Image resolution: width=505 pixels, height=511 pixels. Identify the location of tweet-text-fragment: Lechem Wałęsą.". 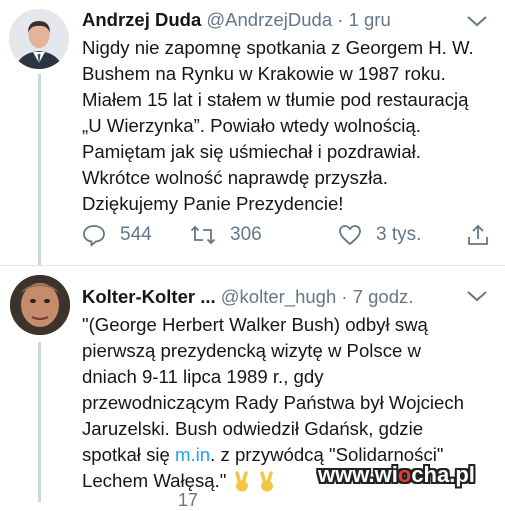
(154, 480).